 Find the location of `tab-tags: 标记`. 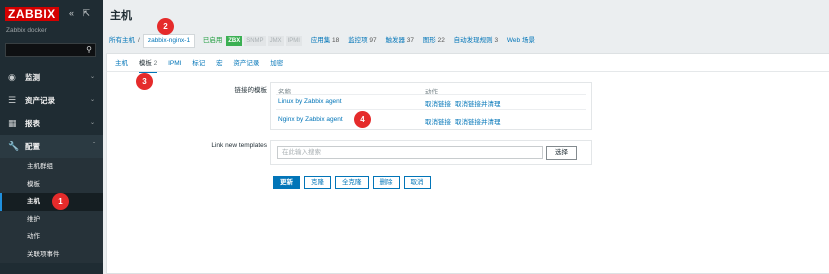

tab-tags: 标记 is located at coordinates (198, 64).